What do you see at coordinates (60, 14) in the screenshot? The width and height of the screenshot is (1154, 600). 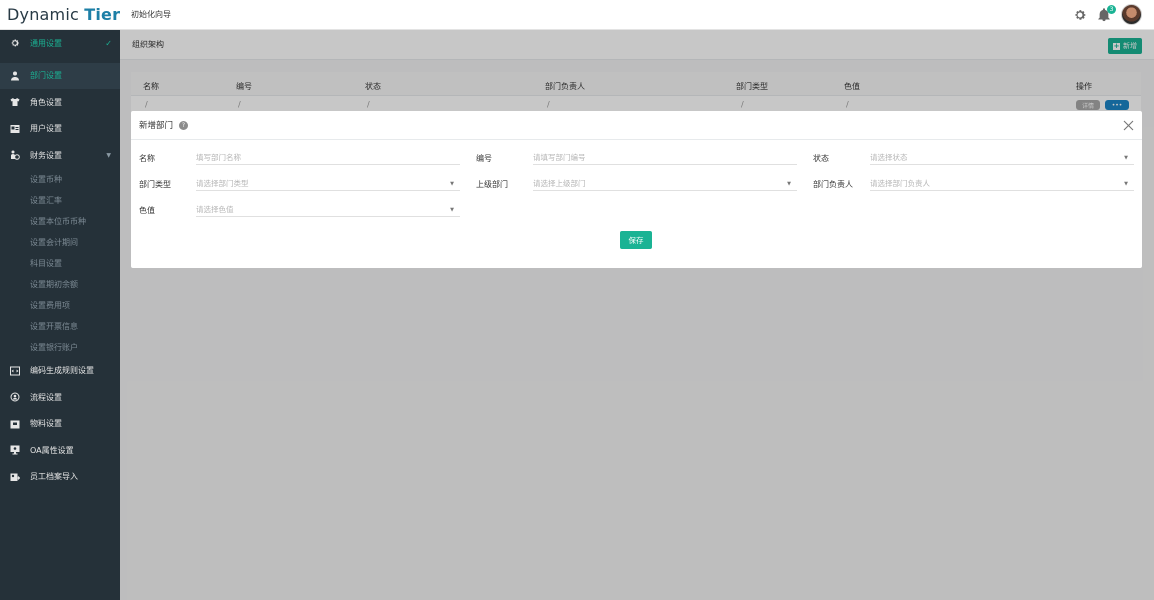 I see `app-logo: Dynamic Tier` at bounding box center [60, 14].